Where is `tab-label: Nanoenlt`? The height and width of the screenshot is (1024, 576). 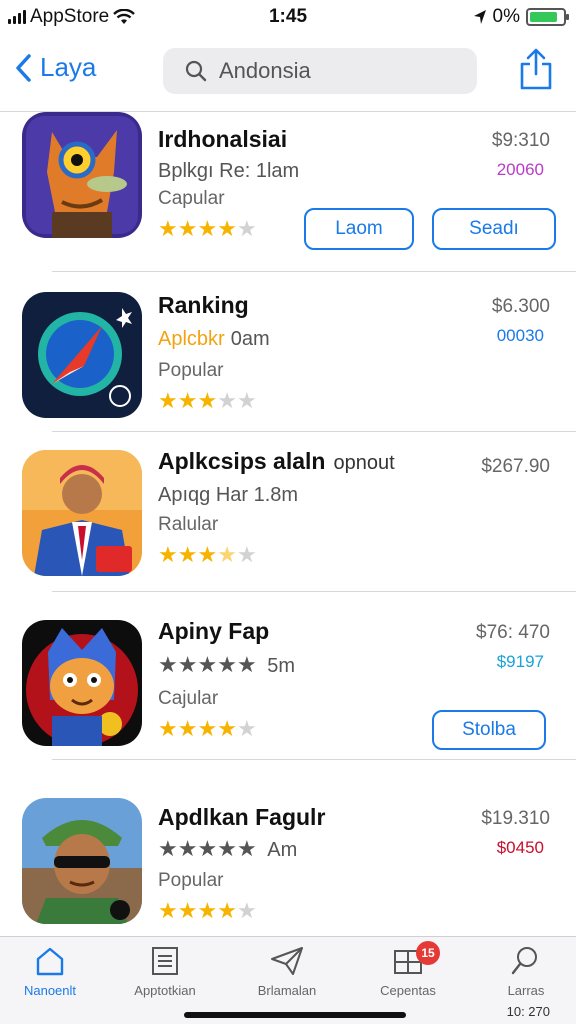 tab-label: Nanoenlt is located at coordinates (50, 990).